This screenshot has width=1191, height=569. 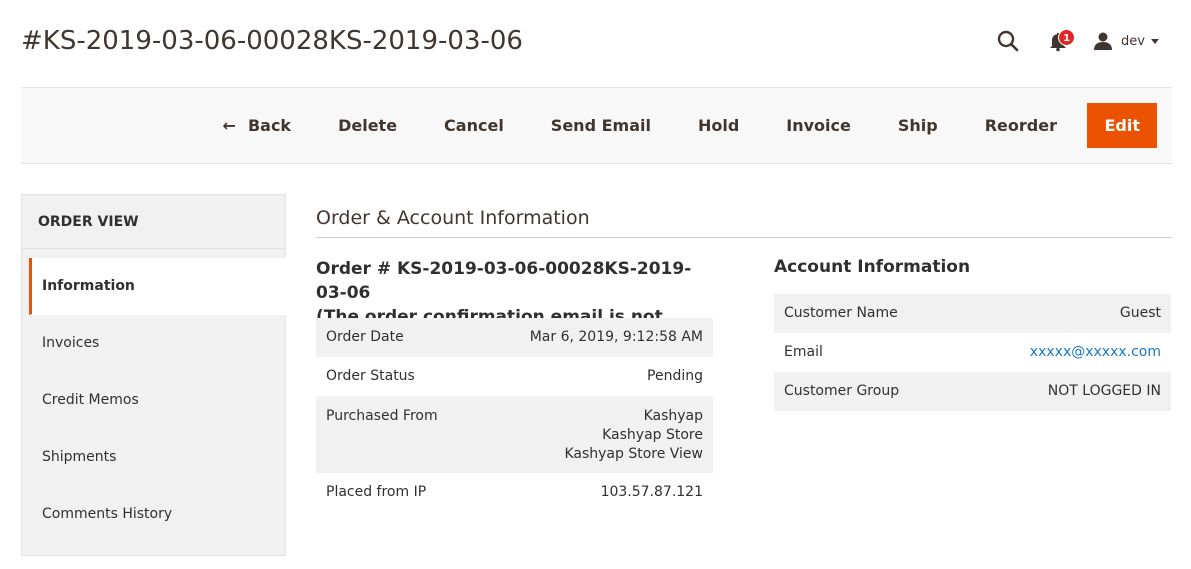 What do you see at coordinates (153, 514) in the screenshot?
I see `sidebar-item-comments-history: Comments History` at bounding box center [153, 514].